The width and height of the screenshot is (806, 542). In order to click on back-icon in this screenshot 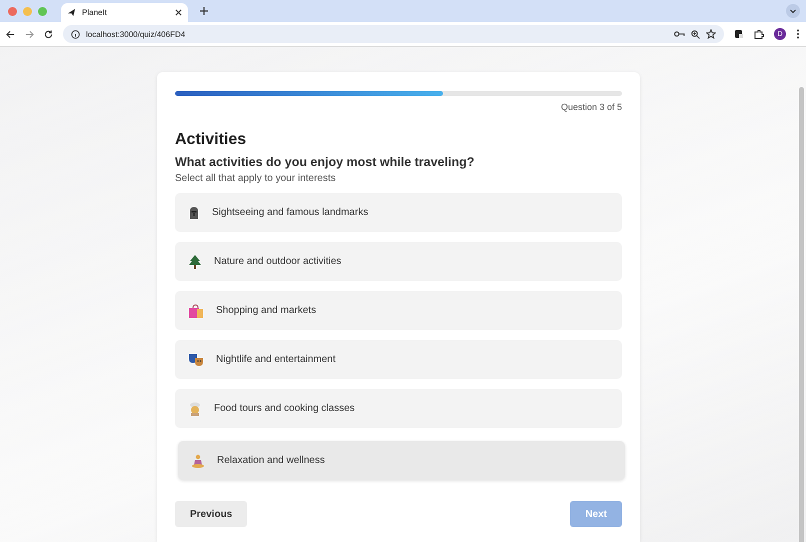, I will do `click(10, 34)`.